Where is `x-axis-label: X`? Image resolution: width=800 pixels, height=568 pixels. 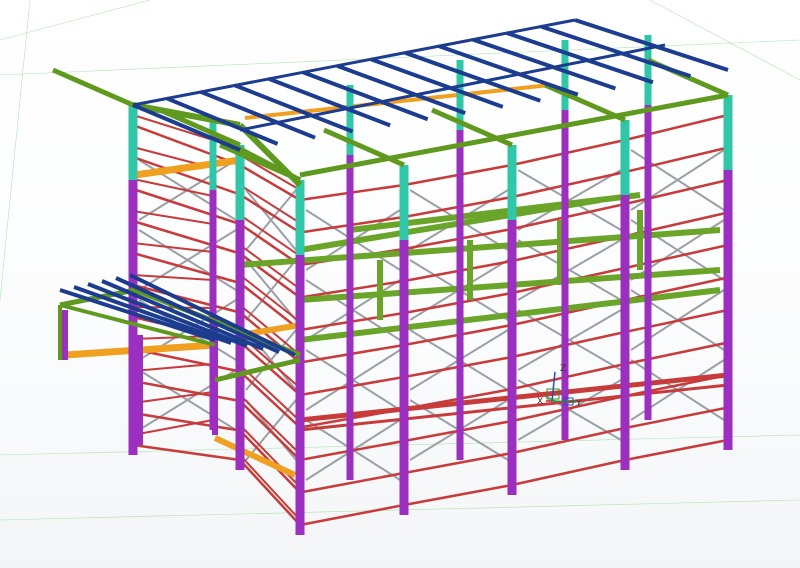 x-axis-label: X is located at coordinates (540, 402).